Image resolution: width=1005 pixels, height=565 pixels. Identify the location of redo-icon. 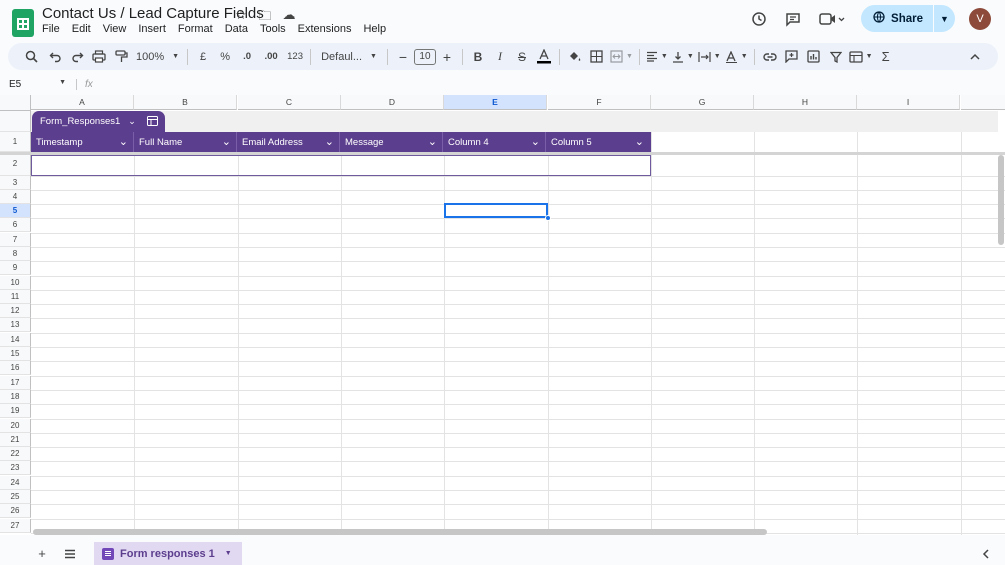
(77, 57).